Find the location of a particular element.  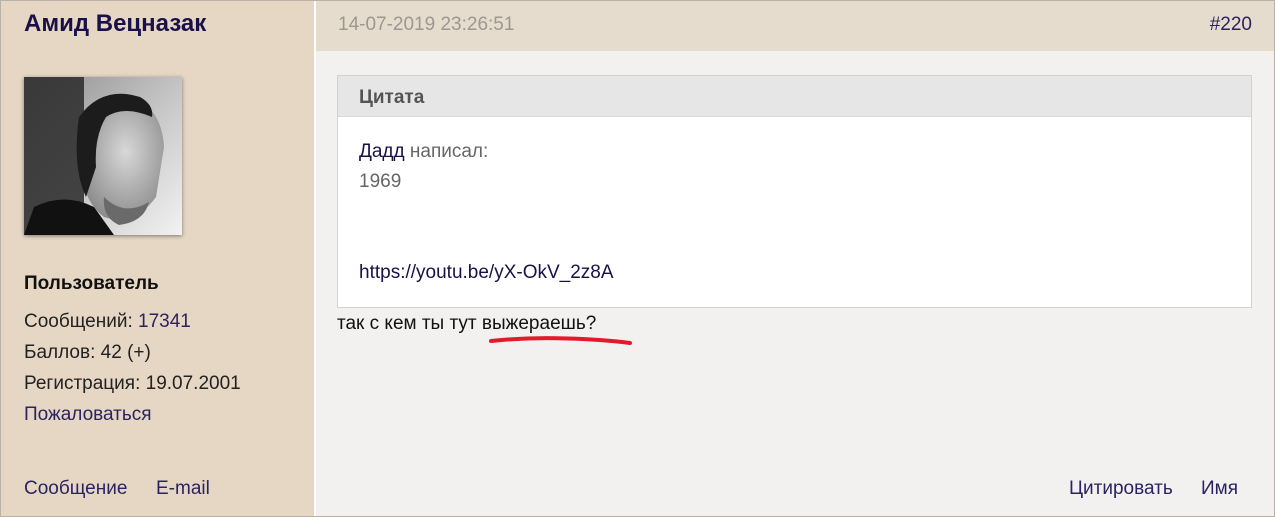

avatar-photo is located at coordinates (103, 156).